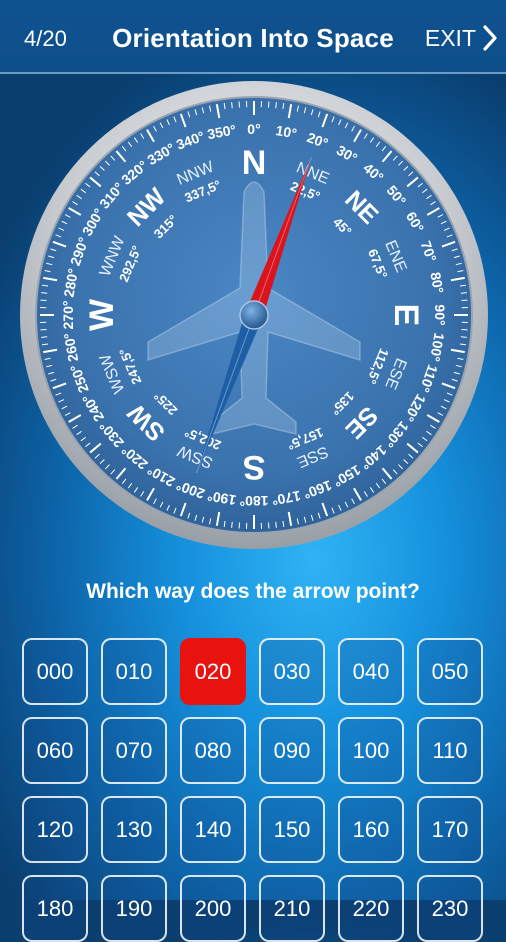  What do you see at coordinates (450, 38) in the screenshot?
I see `exit-label: EXIT` at bounding box center [450, 38].